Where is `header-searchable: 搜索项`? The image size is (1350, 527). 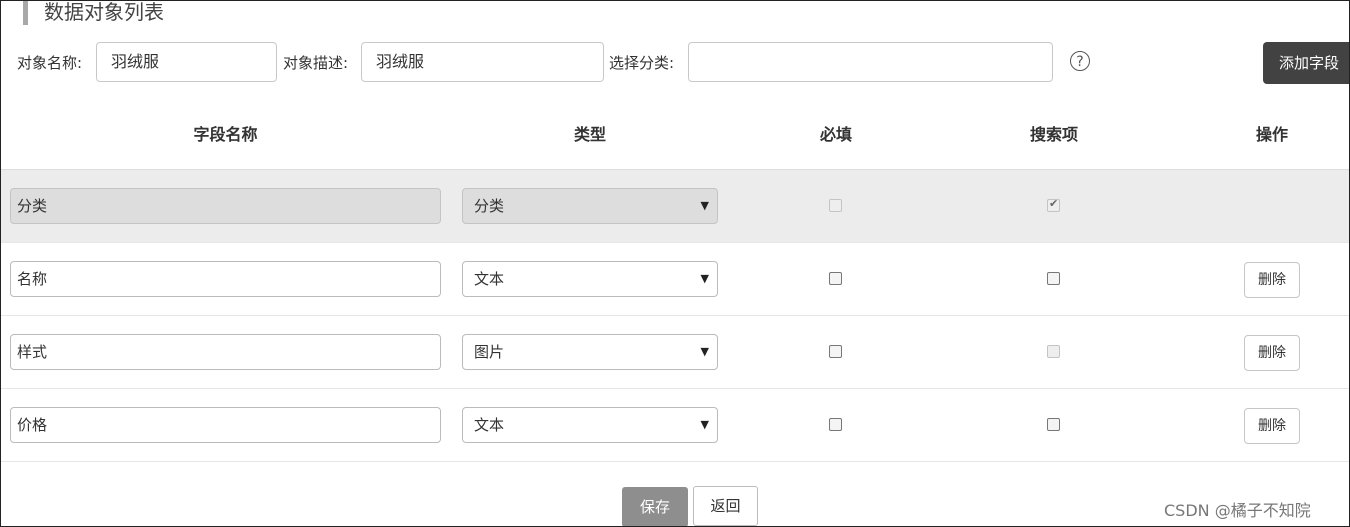 header-searchable: 搜索项 is located at coordinates (1053, 134).